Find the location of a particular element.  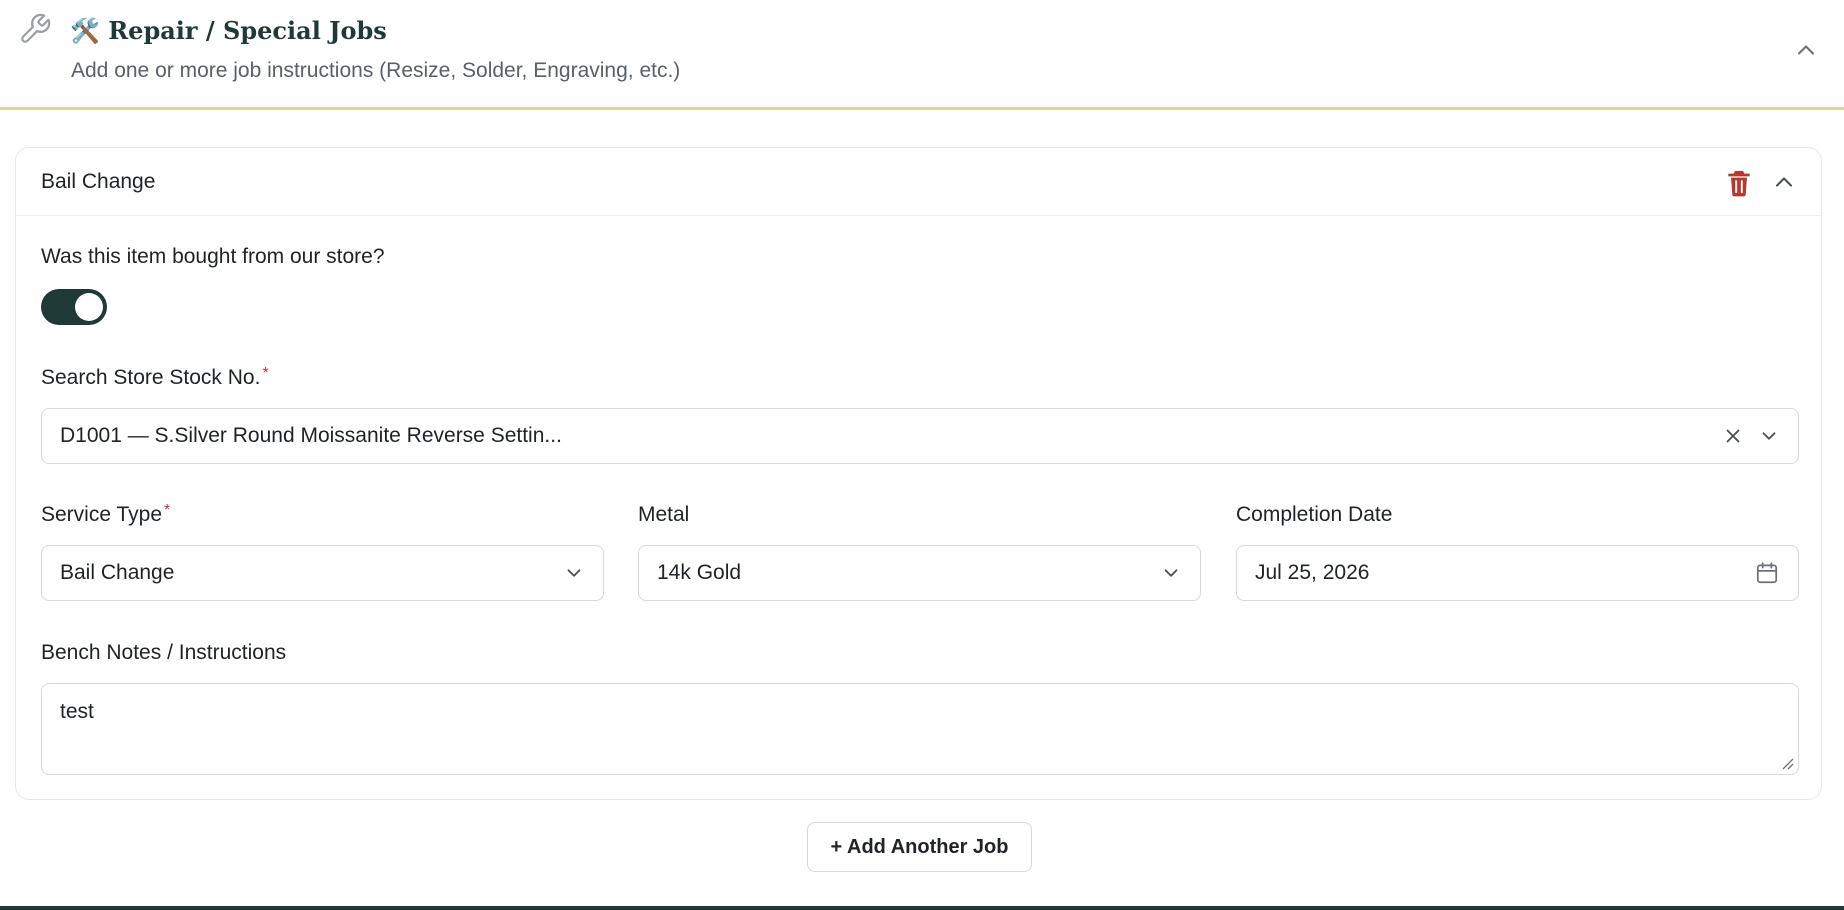

section-title: 🛠️ Repair / Special Jobs is located at coordinates (228, 30).